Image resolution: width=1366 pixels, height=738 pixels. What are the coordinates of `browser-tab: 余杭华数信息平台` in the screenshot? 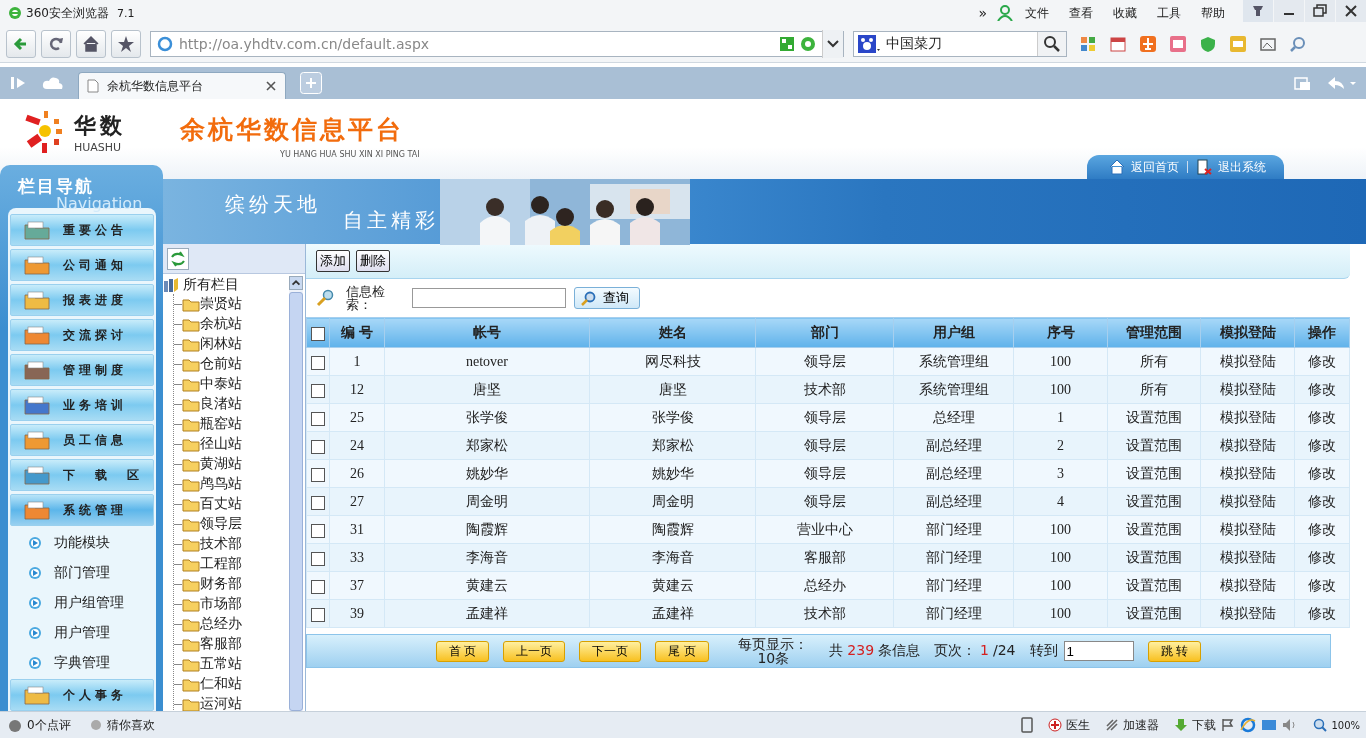 It's located at (182, 85).